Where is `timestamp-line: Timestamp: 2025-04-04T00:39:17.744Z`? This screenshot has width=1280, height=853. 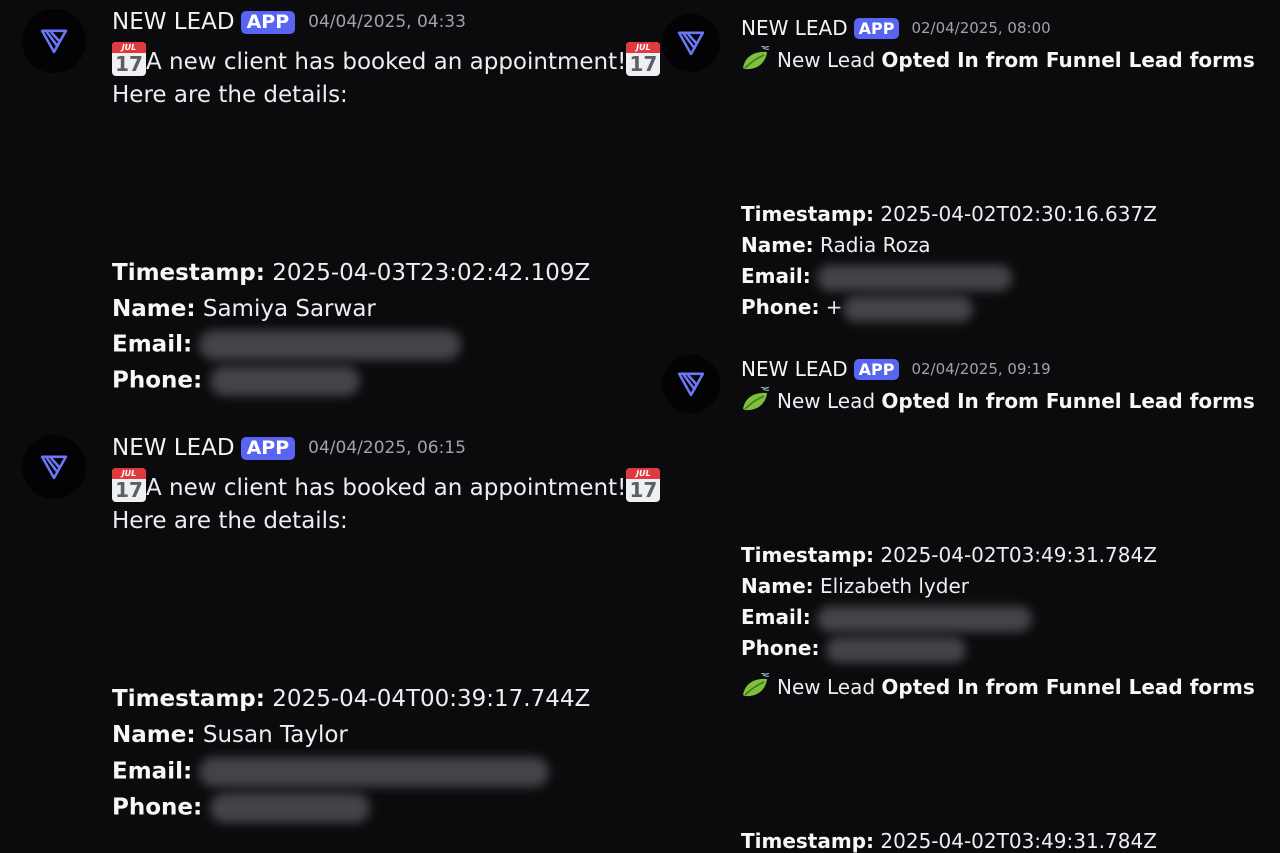 timestamp-line: Timestamp: 2025-04-04T00:39:17.744Z is located at coordinates (351, 699).